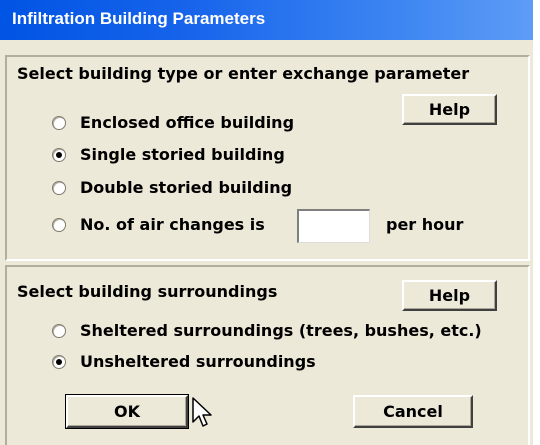 This screenshot has width=540, height=445. Describe the element at coordinates (449, 295) in the screenshot. I see `surroundings-help-button: Help` at that location.